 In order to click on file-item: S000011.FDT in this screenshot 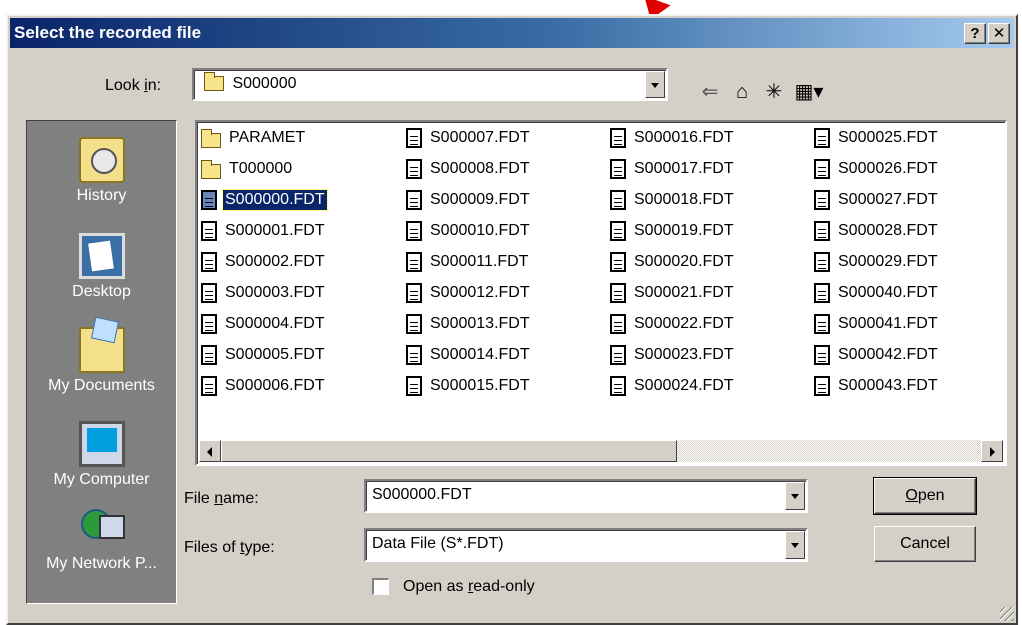, I will do `click(468, 262)`.